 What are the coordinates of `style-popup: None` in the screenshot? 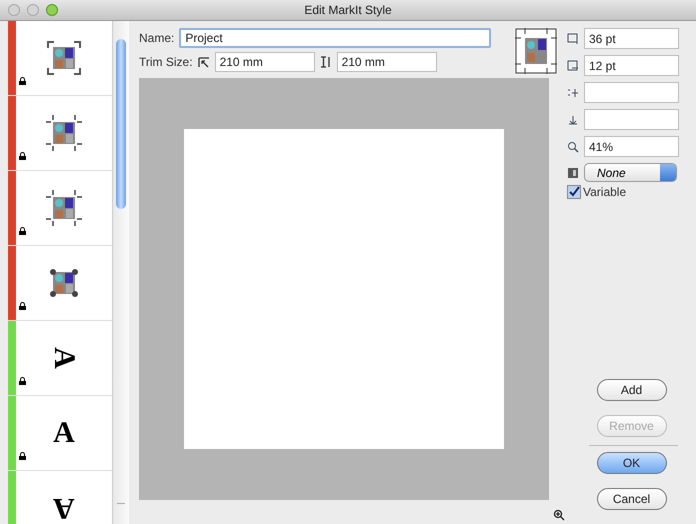 It's located at (630, 172).